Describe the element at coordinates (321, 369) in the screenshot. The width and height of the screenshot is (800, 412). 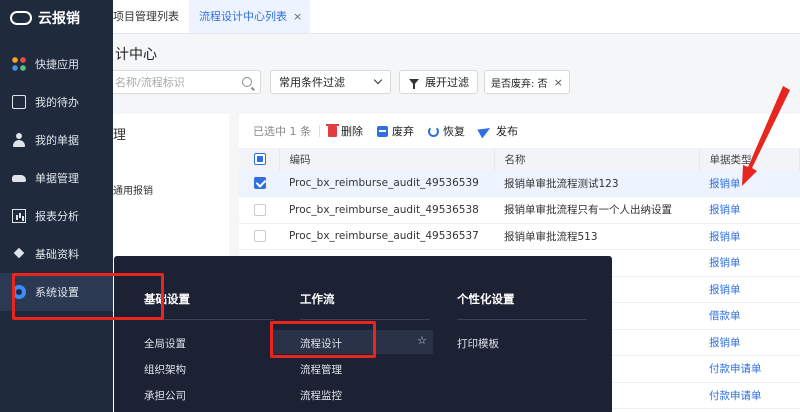
I see `menu-item-process-management: 流程管理` at that location.